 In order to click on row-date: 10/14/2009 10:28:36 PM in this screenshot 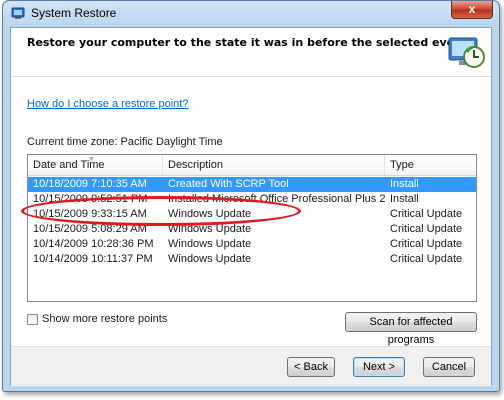, I will do `click(93, 244)`.